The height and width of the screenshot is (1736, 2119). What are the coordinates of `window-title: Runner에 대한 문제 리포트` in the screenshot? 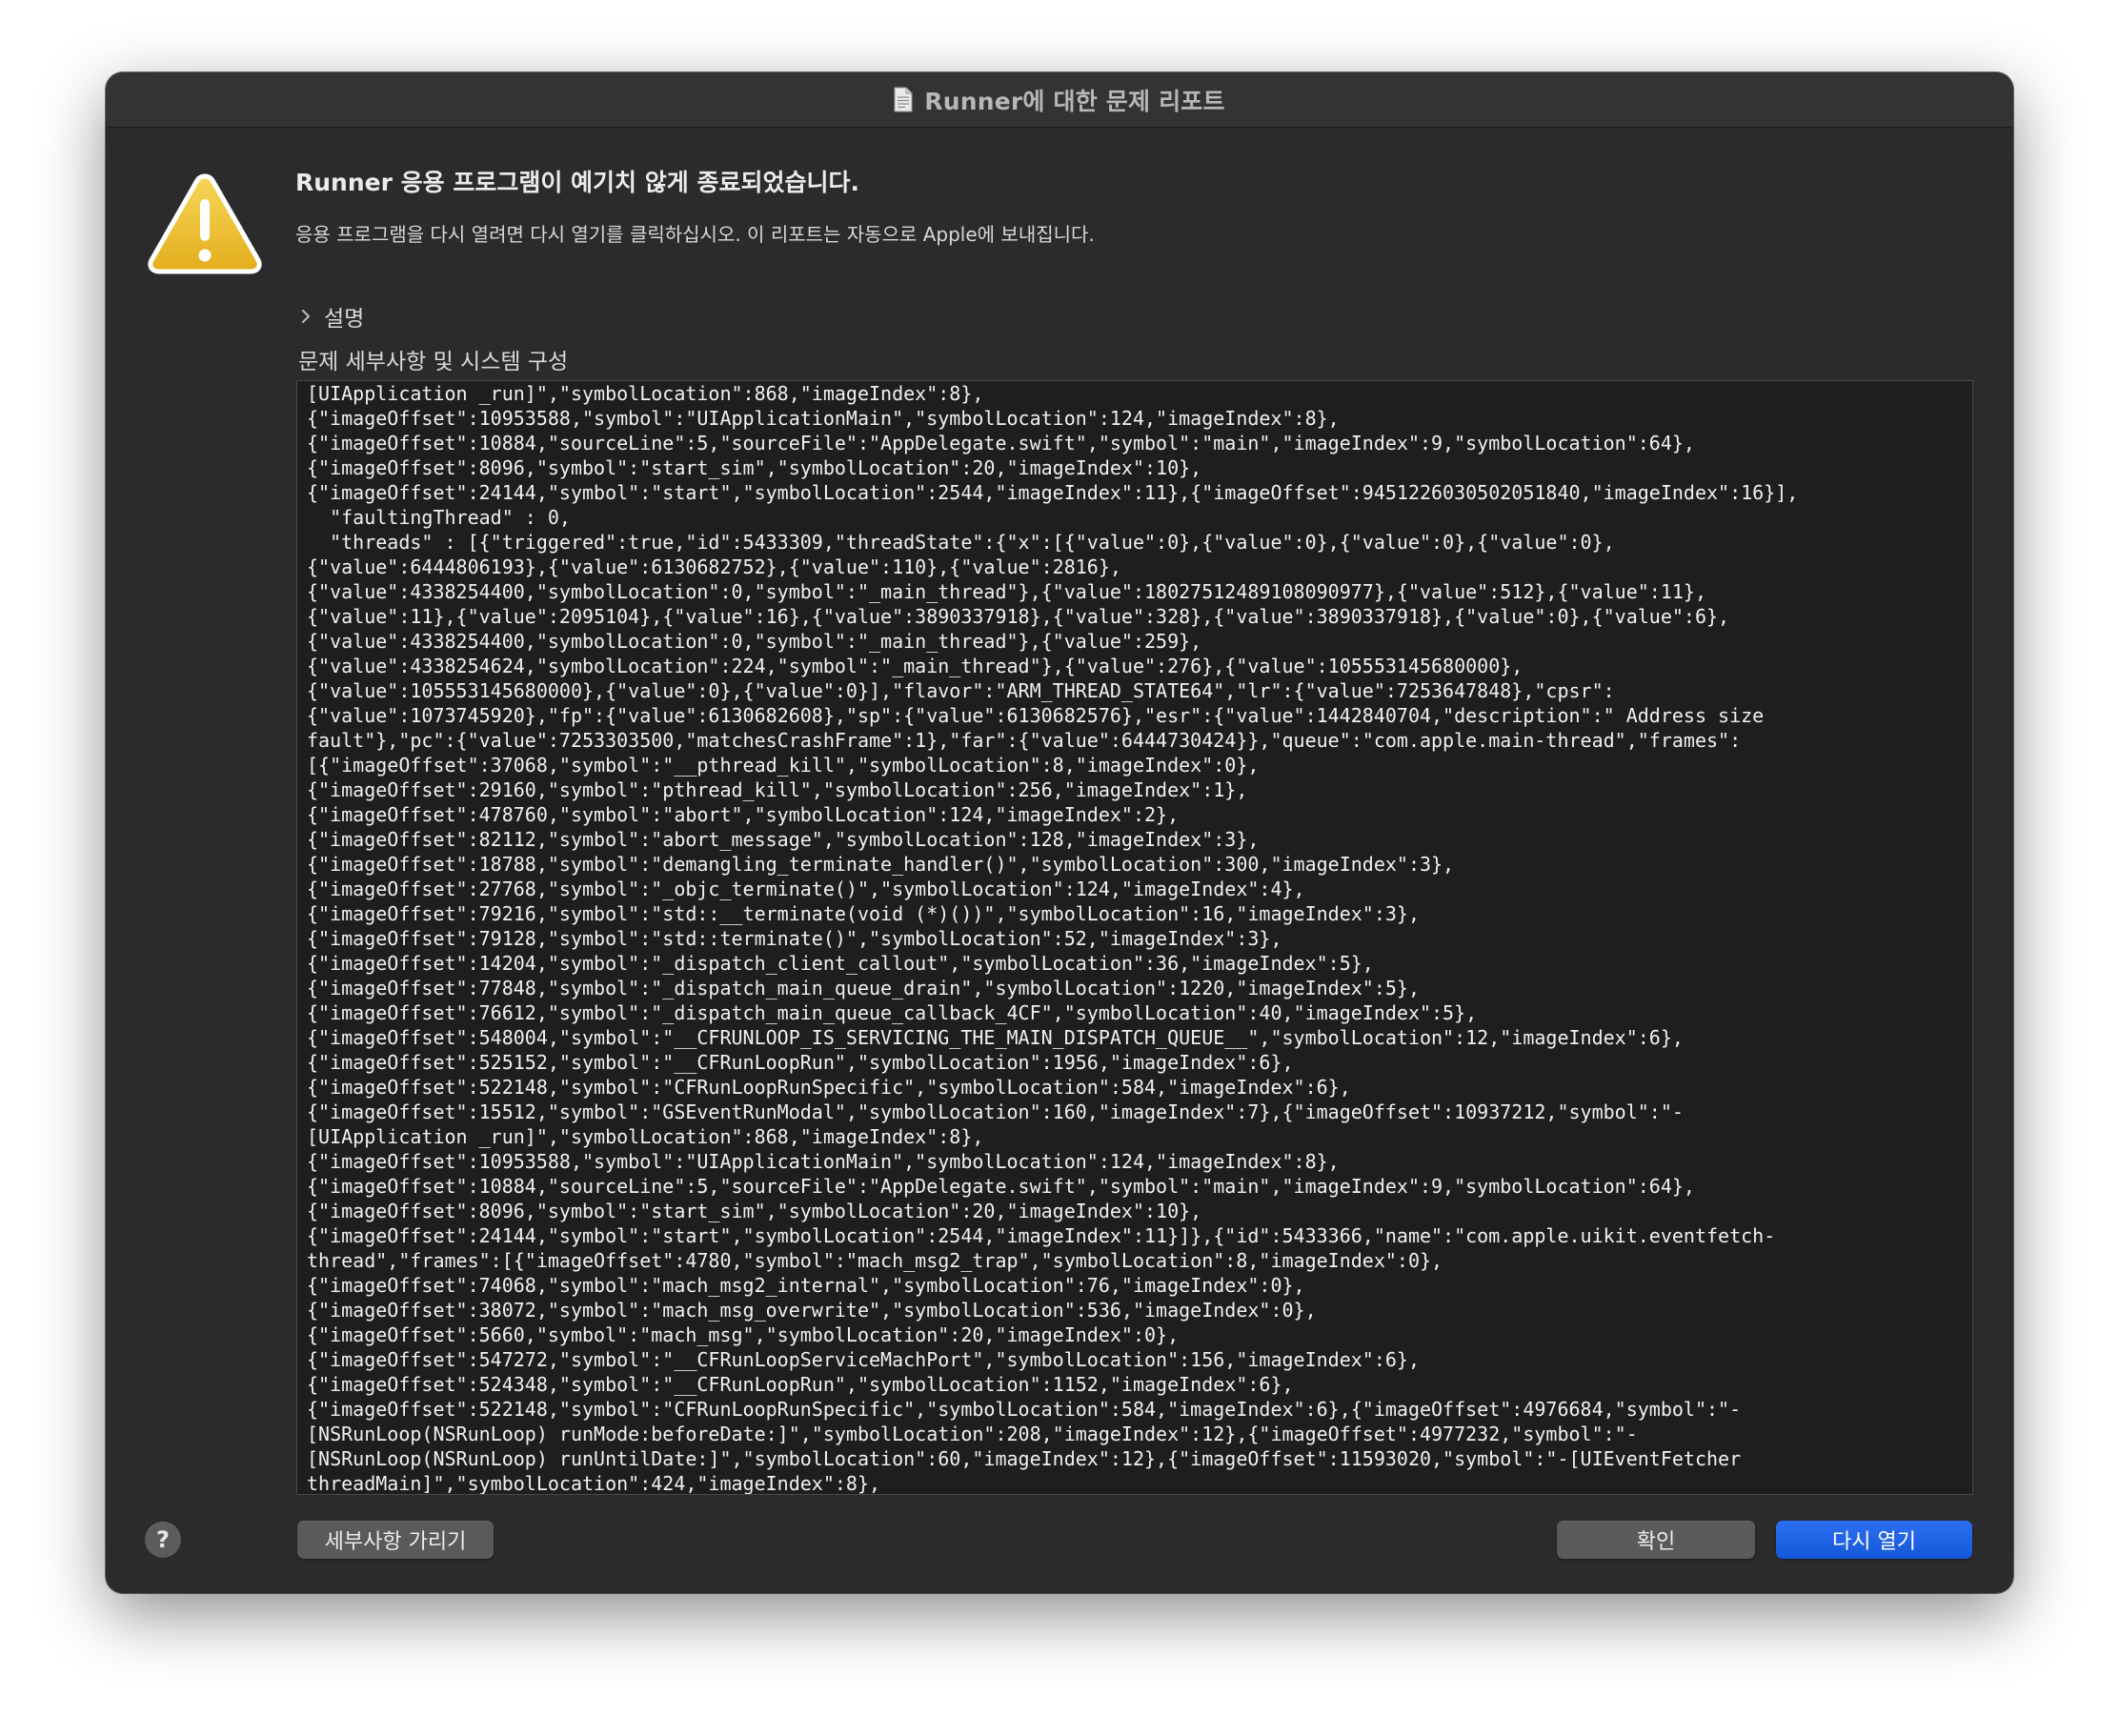 It's located at (1075, 101).